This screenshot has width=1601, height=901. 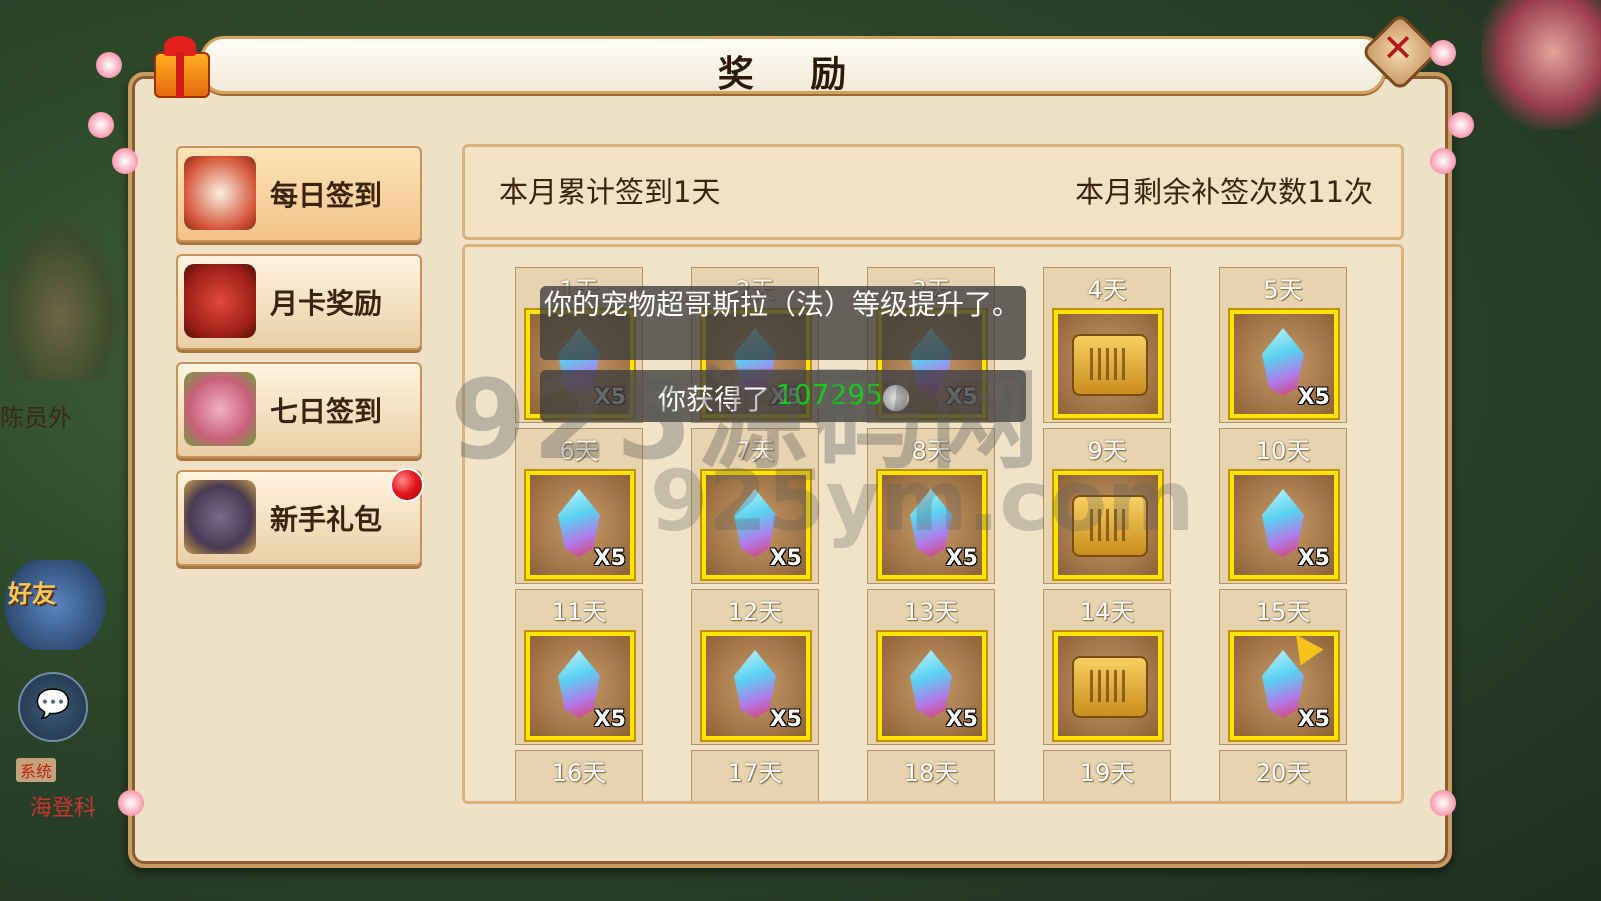 I want to click on monthly-checkin-count: 本月累计签到1天, so click(x=610, y=192).